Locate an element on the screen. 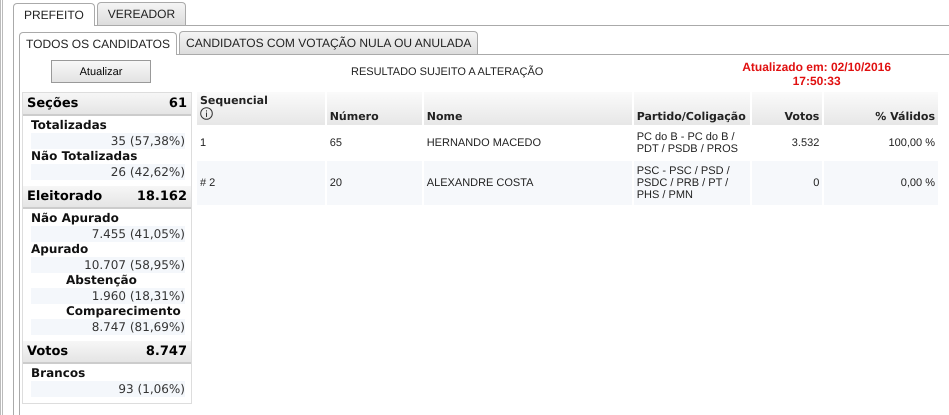  updated-text: 17:50:33 is located at coordinates (816, 81).